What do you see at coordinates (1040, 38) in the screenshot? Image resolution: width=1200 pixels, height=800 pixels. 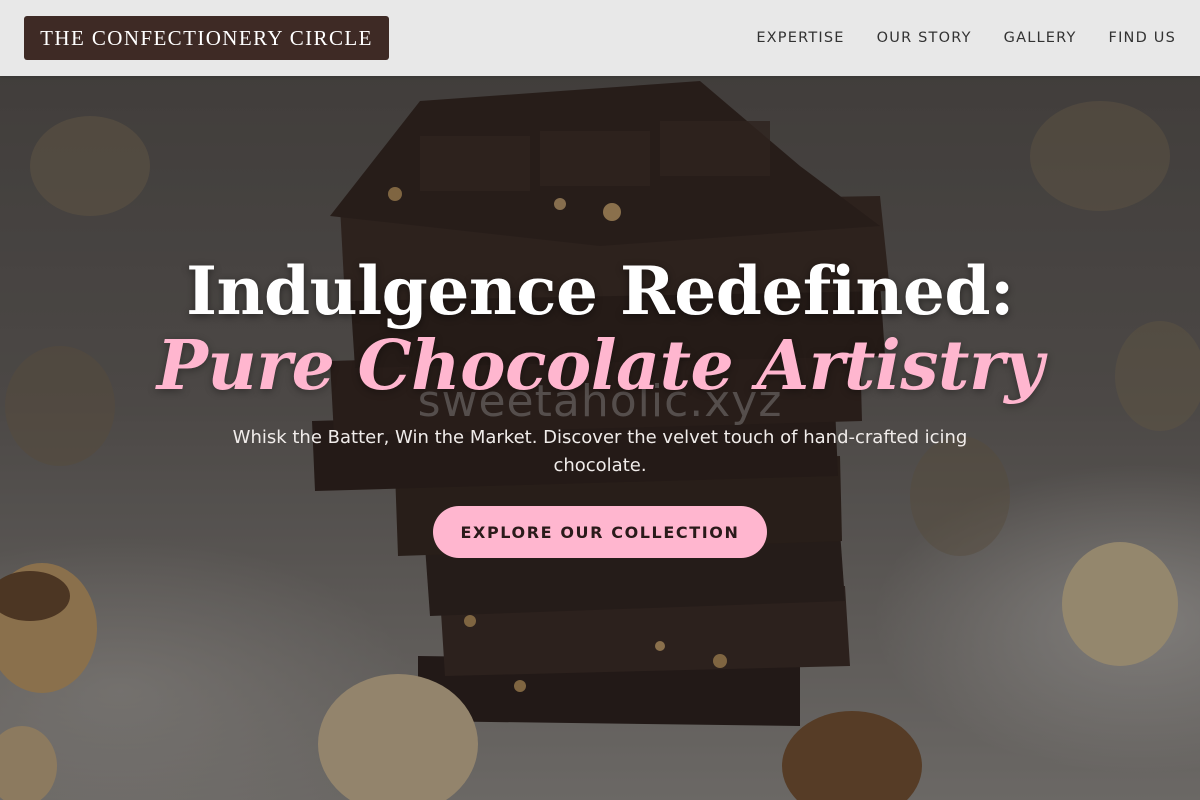 I see `nav-link-gallery: GALLERY` at bounding box center [1040, 38].